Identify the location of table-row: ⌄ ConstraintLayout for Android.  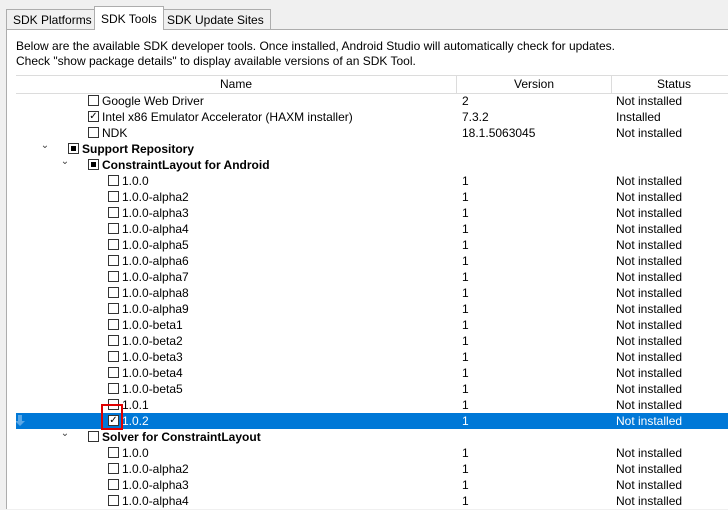
(372, 165).